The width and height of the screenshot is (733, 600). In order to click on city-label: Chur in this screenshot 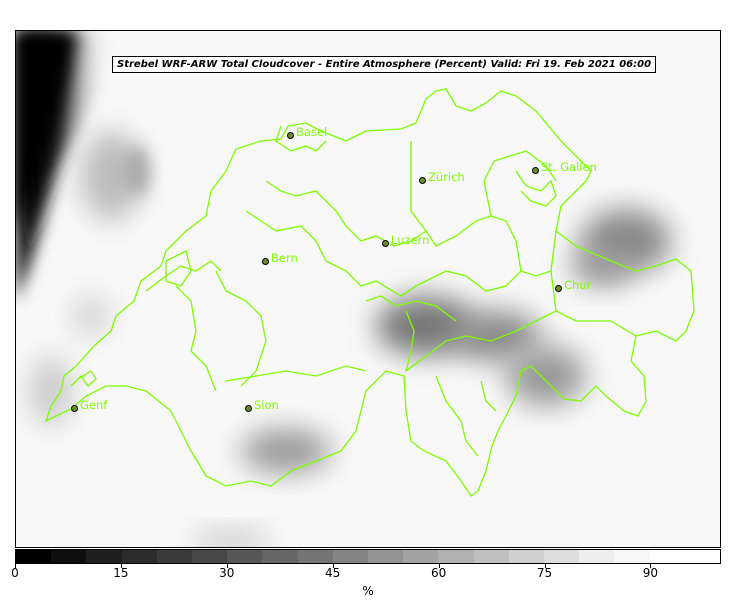, I will do `click(578, 285)`.